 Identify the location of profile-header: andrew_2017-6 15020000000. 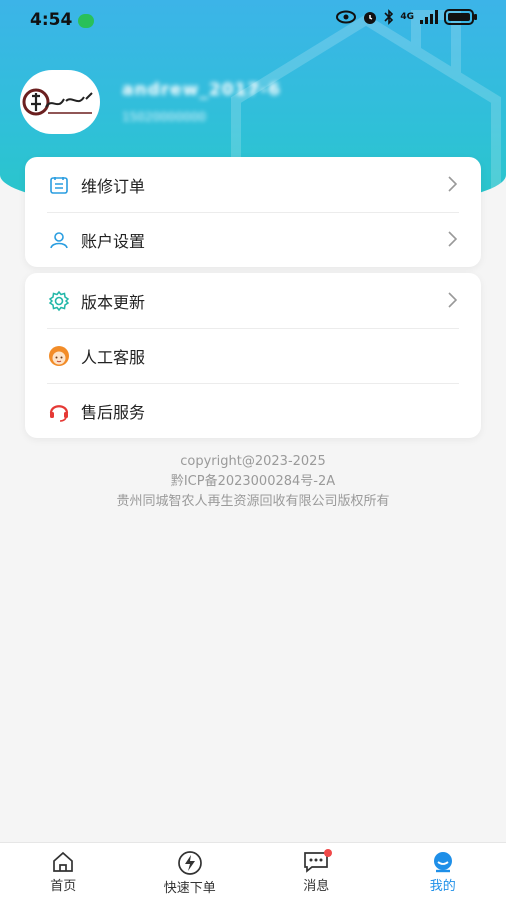
(150, 102).